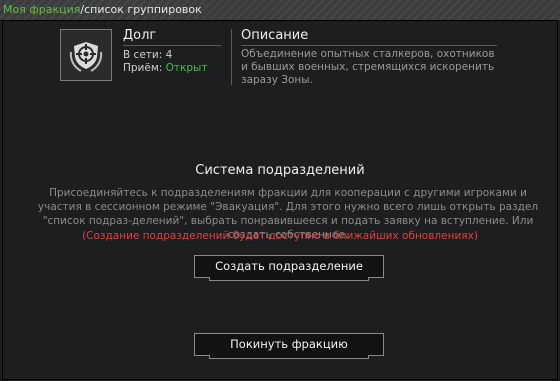 This screenshot has height=381, width=560. I want to click on leave-faction-button: Покинуть фракцию, so click(289, 346).